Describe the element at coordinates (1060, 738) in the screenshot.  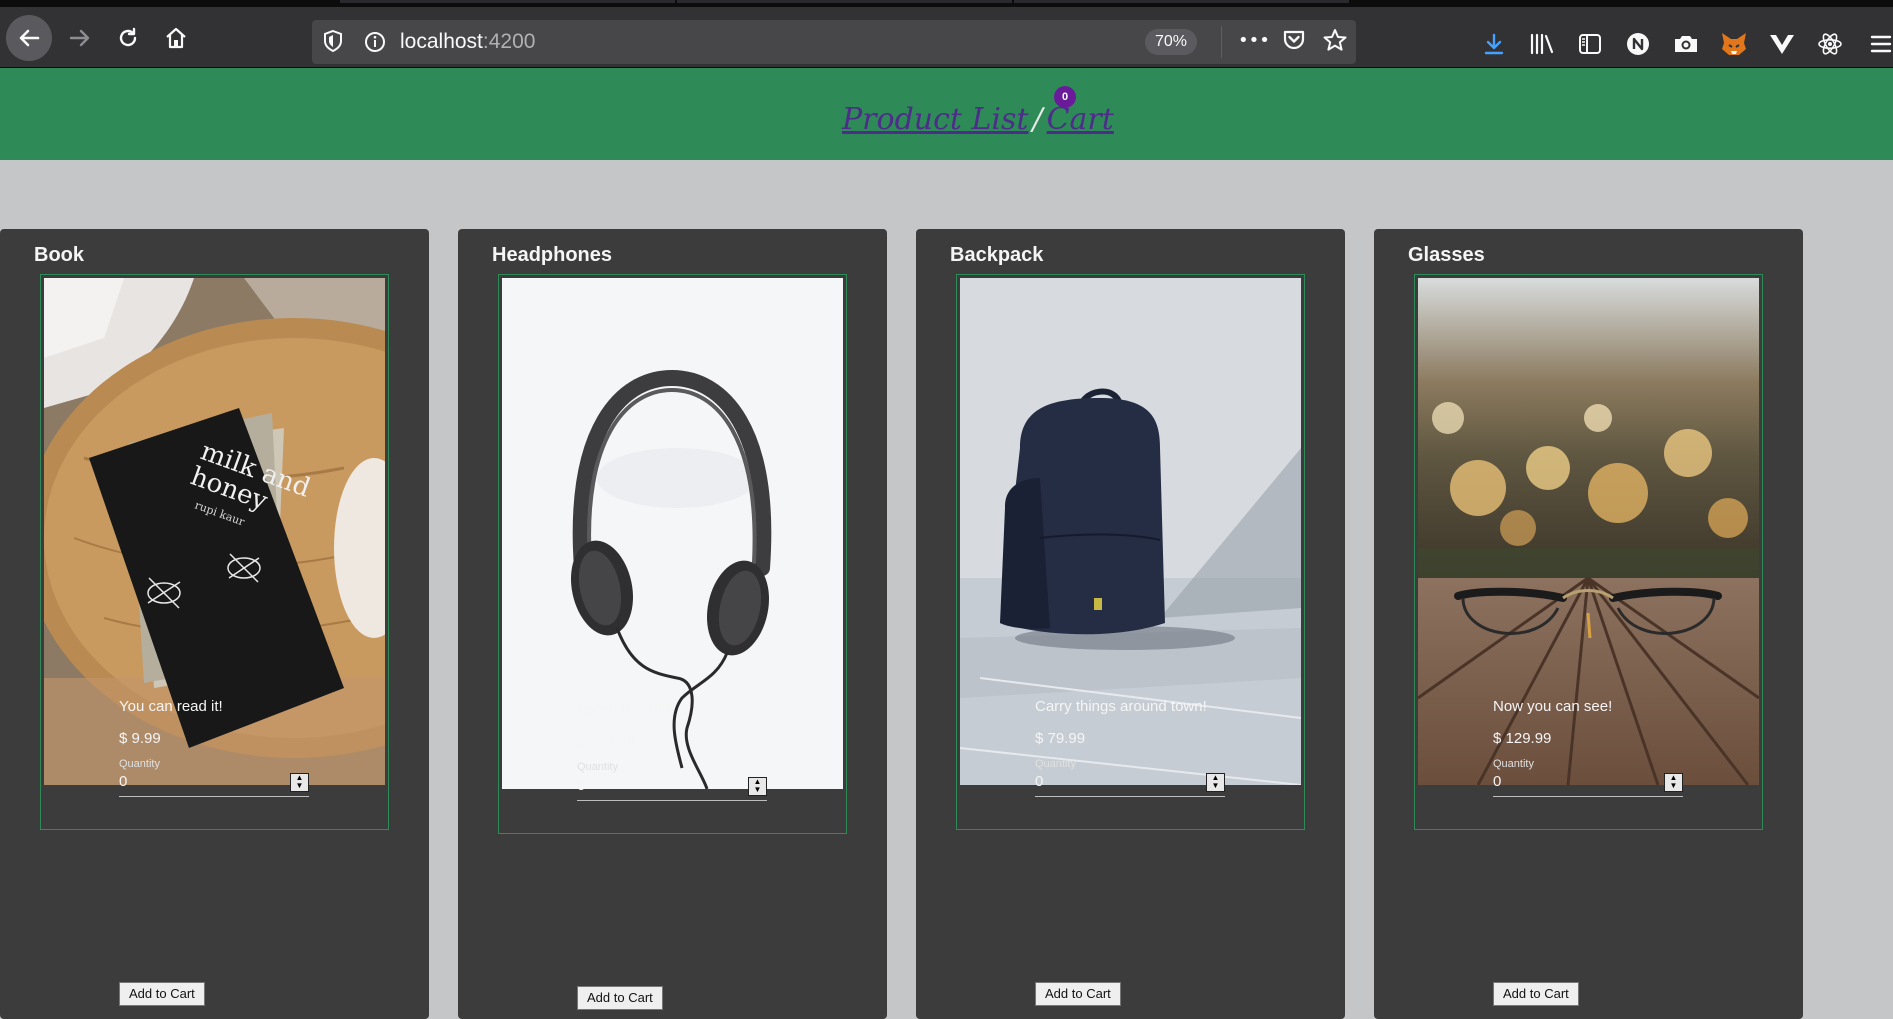
I see `product-price: $ 79.99` at that location.